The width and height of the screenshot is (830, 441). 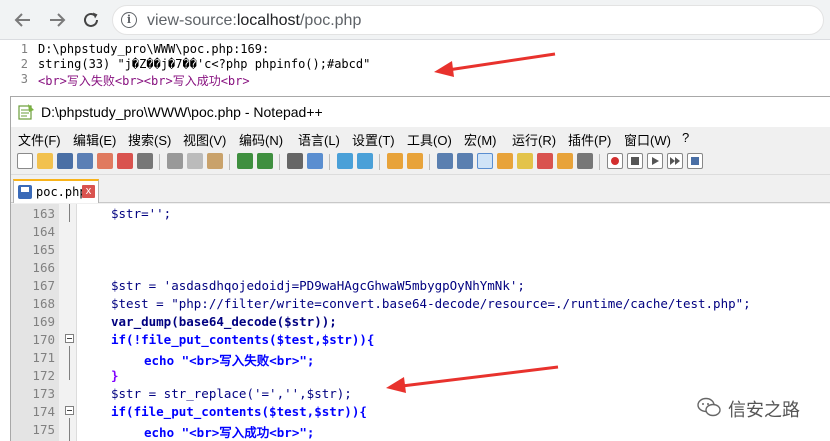 I want to click on toolbar, so click(x=420, y=162).